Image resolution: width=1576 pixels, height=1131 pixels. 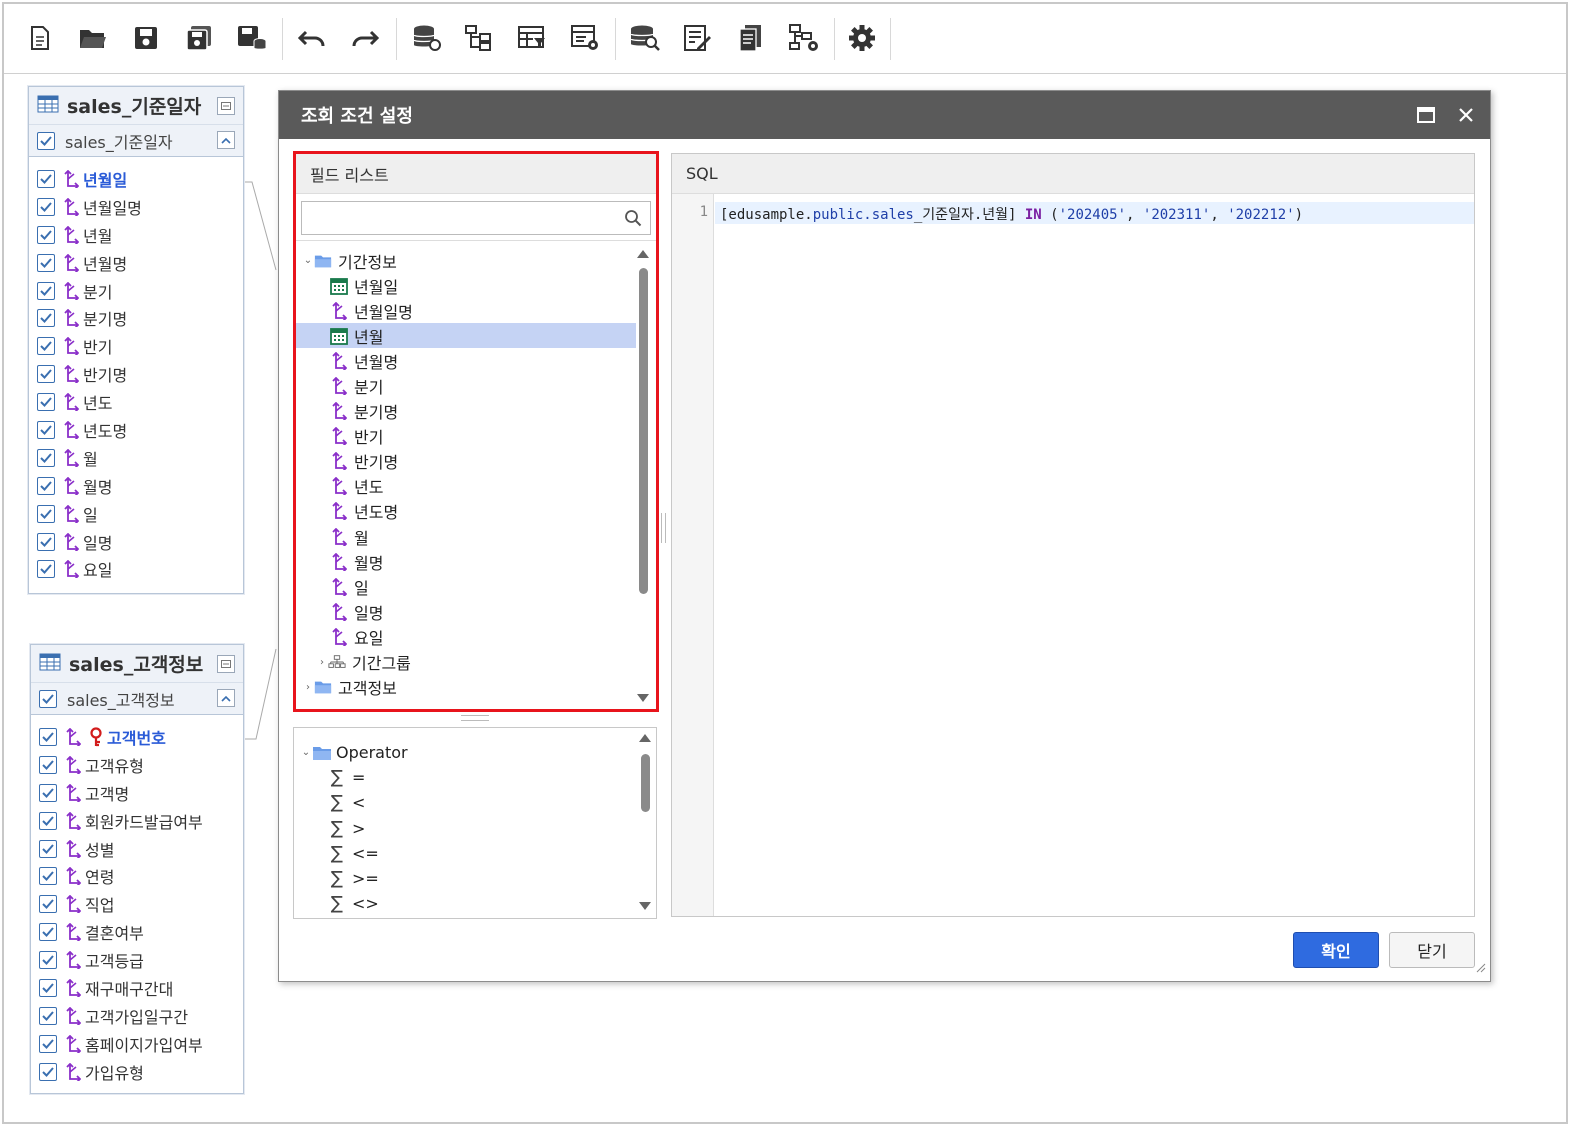 What do you see at coordinates (1426, 115) in the screenshot?
I see `maximize-icon` at bounding box center [1426, 115].